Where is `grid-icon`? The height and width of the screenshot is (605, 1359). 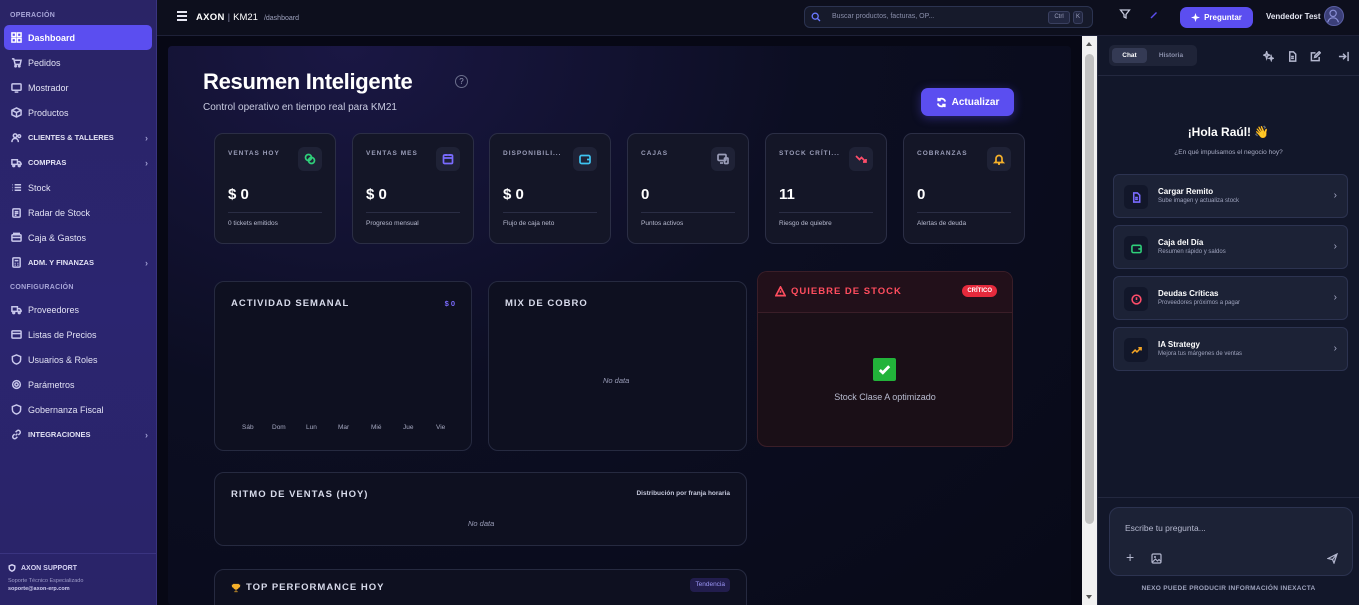 grid-icon is located at coordinates (16, 38).